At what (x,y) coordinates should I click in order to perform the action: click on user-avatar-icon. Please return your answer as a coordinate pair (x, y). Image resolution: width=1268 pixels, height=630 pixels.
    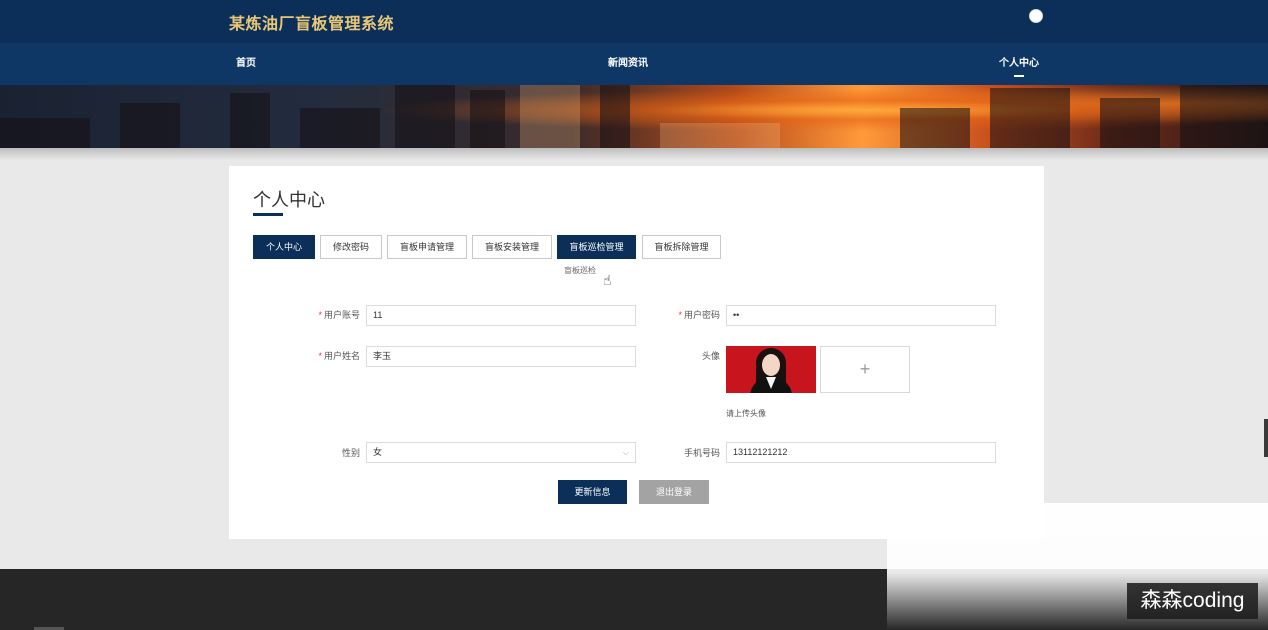
    Looking at the image, I should click on (1036, 16).